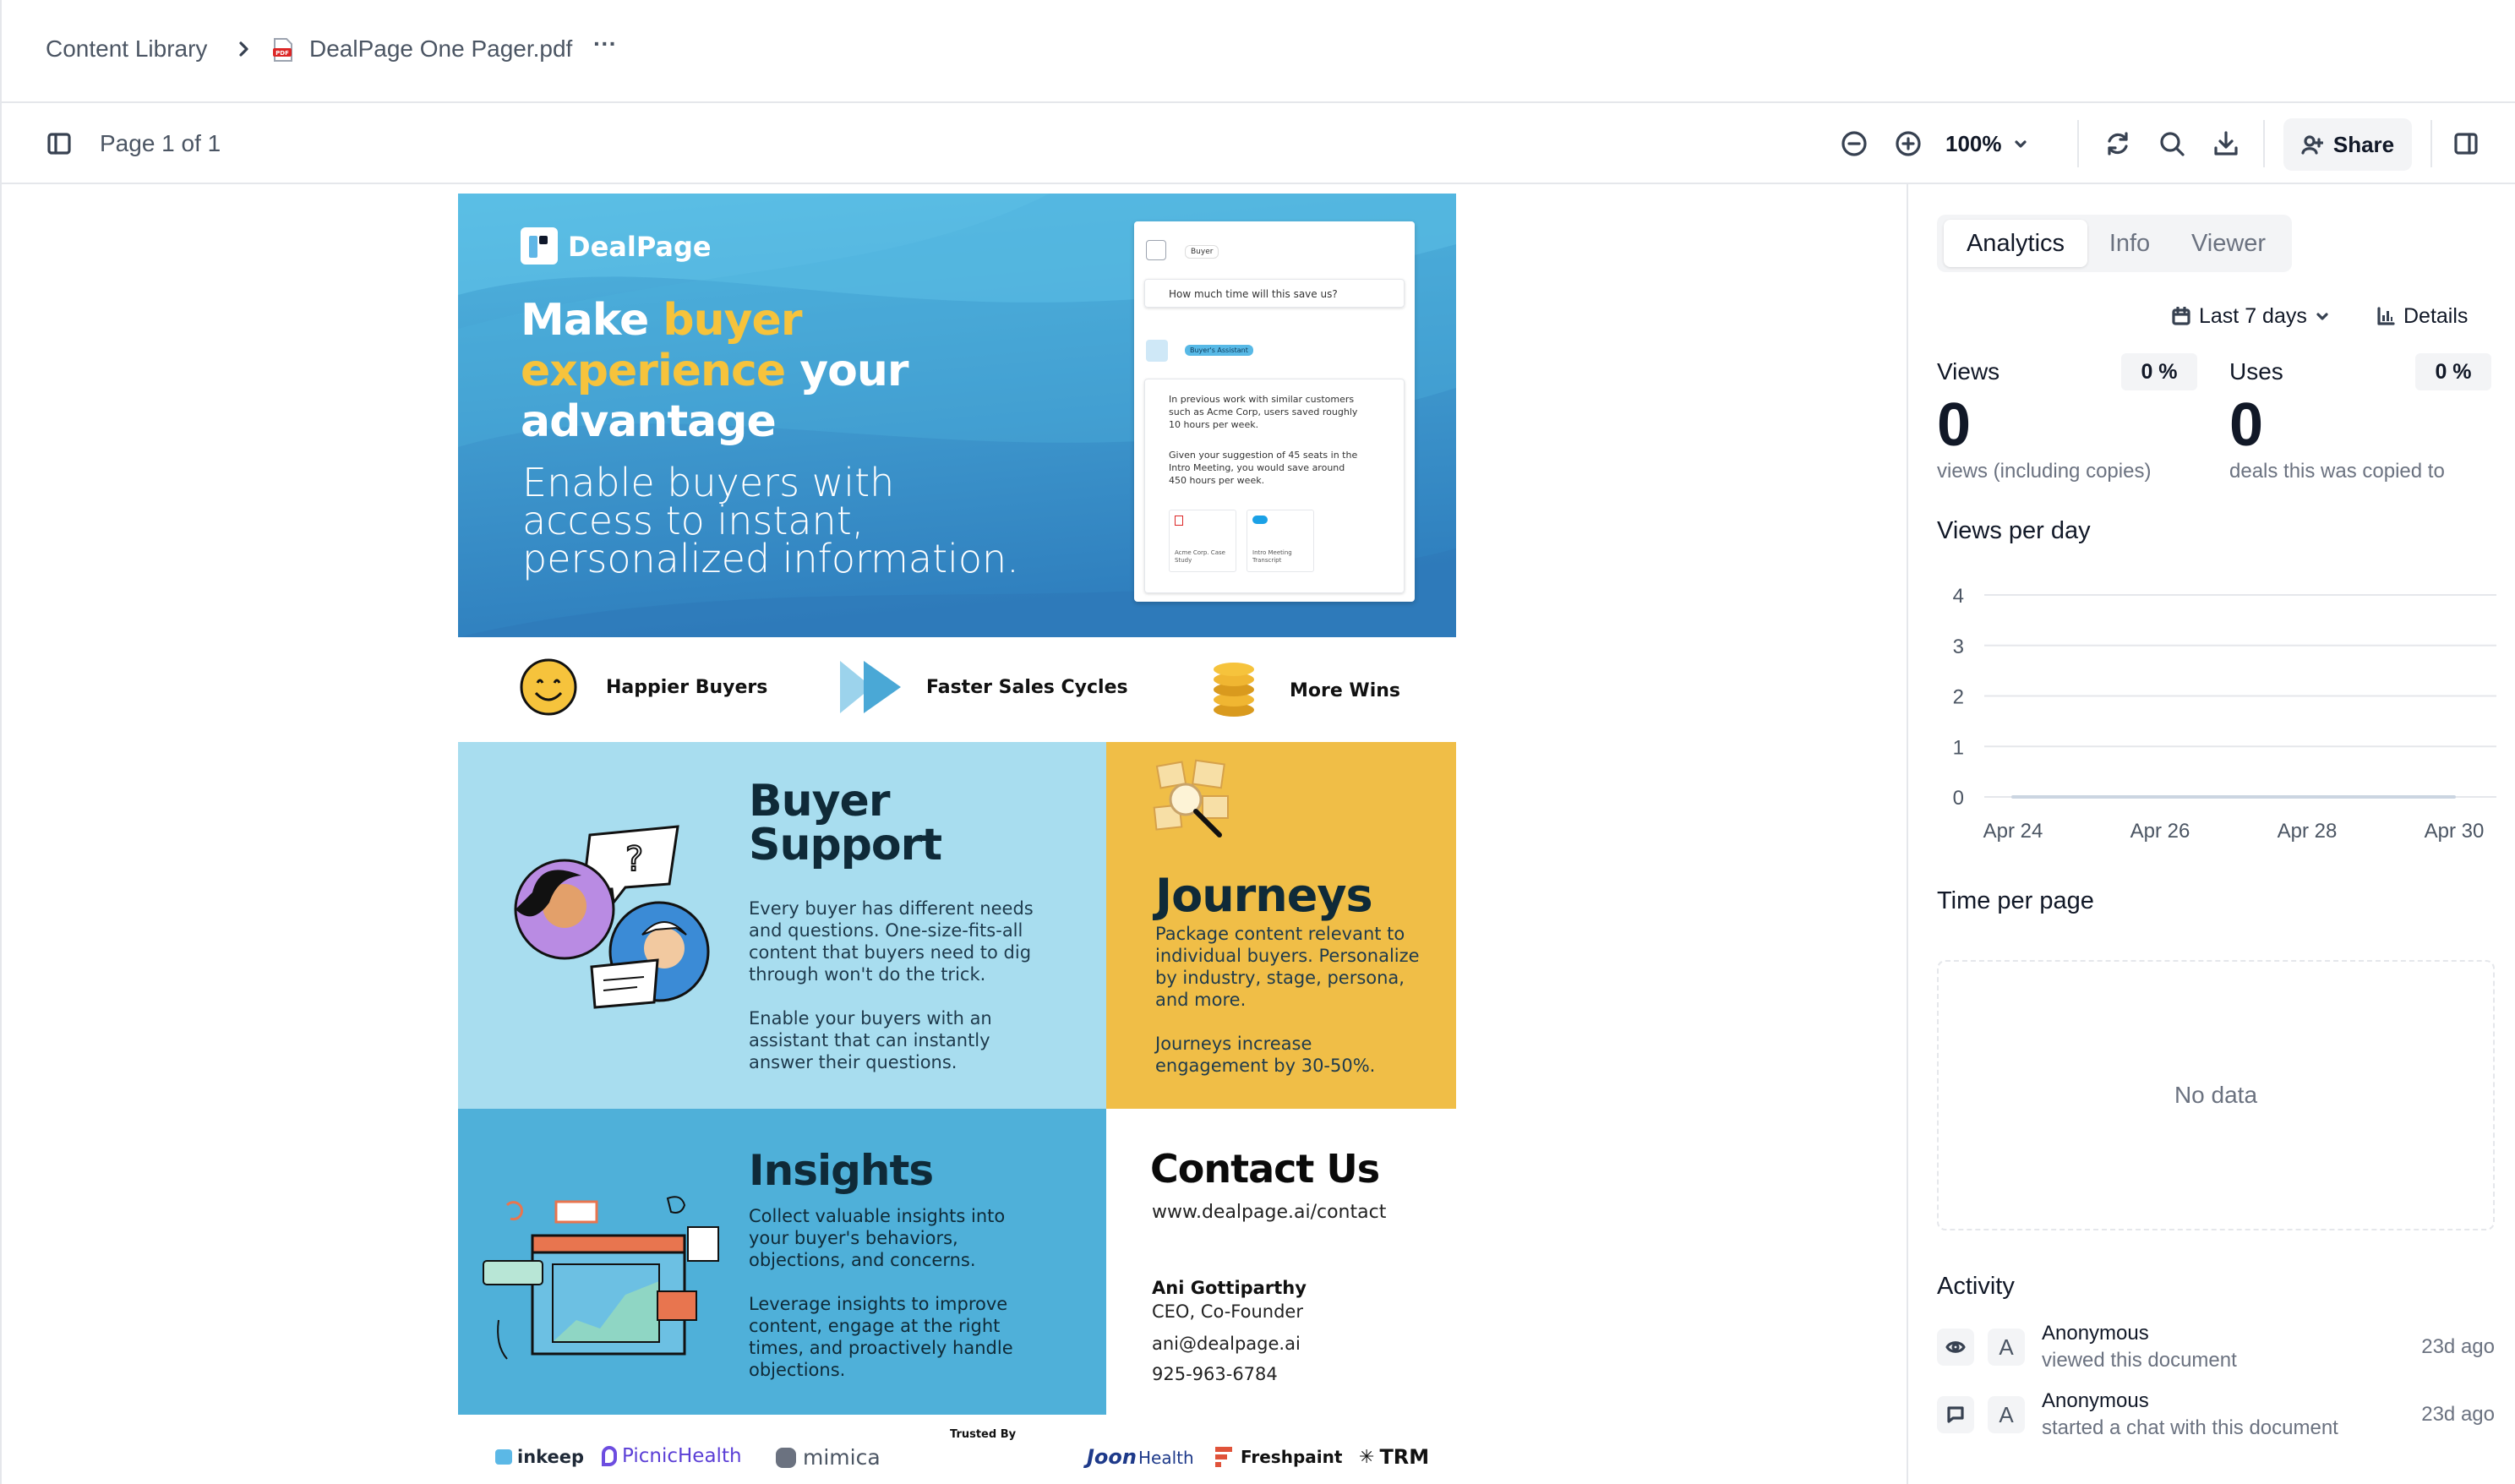 This screenshot has width=2515, height=1484. Describe the element at coordinates (2436, 316) in the screenshot. I see `details-label: Details` at that location.